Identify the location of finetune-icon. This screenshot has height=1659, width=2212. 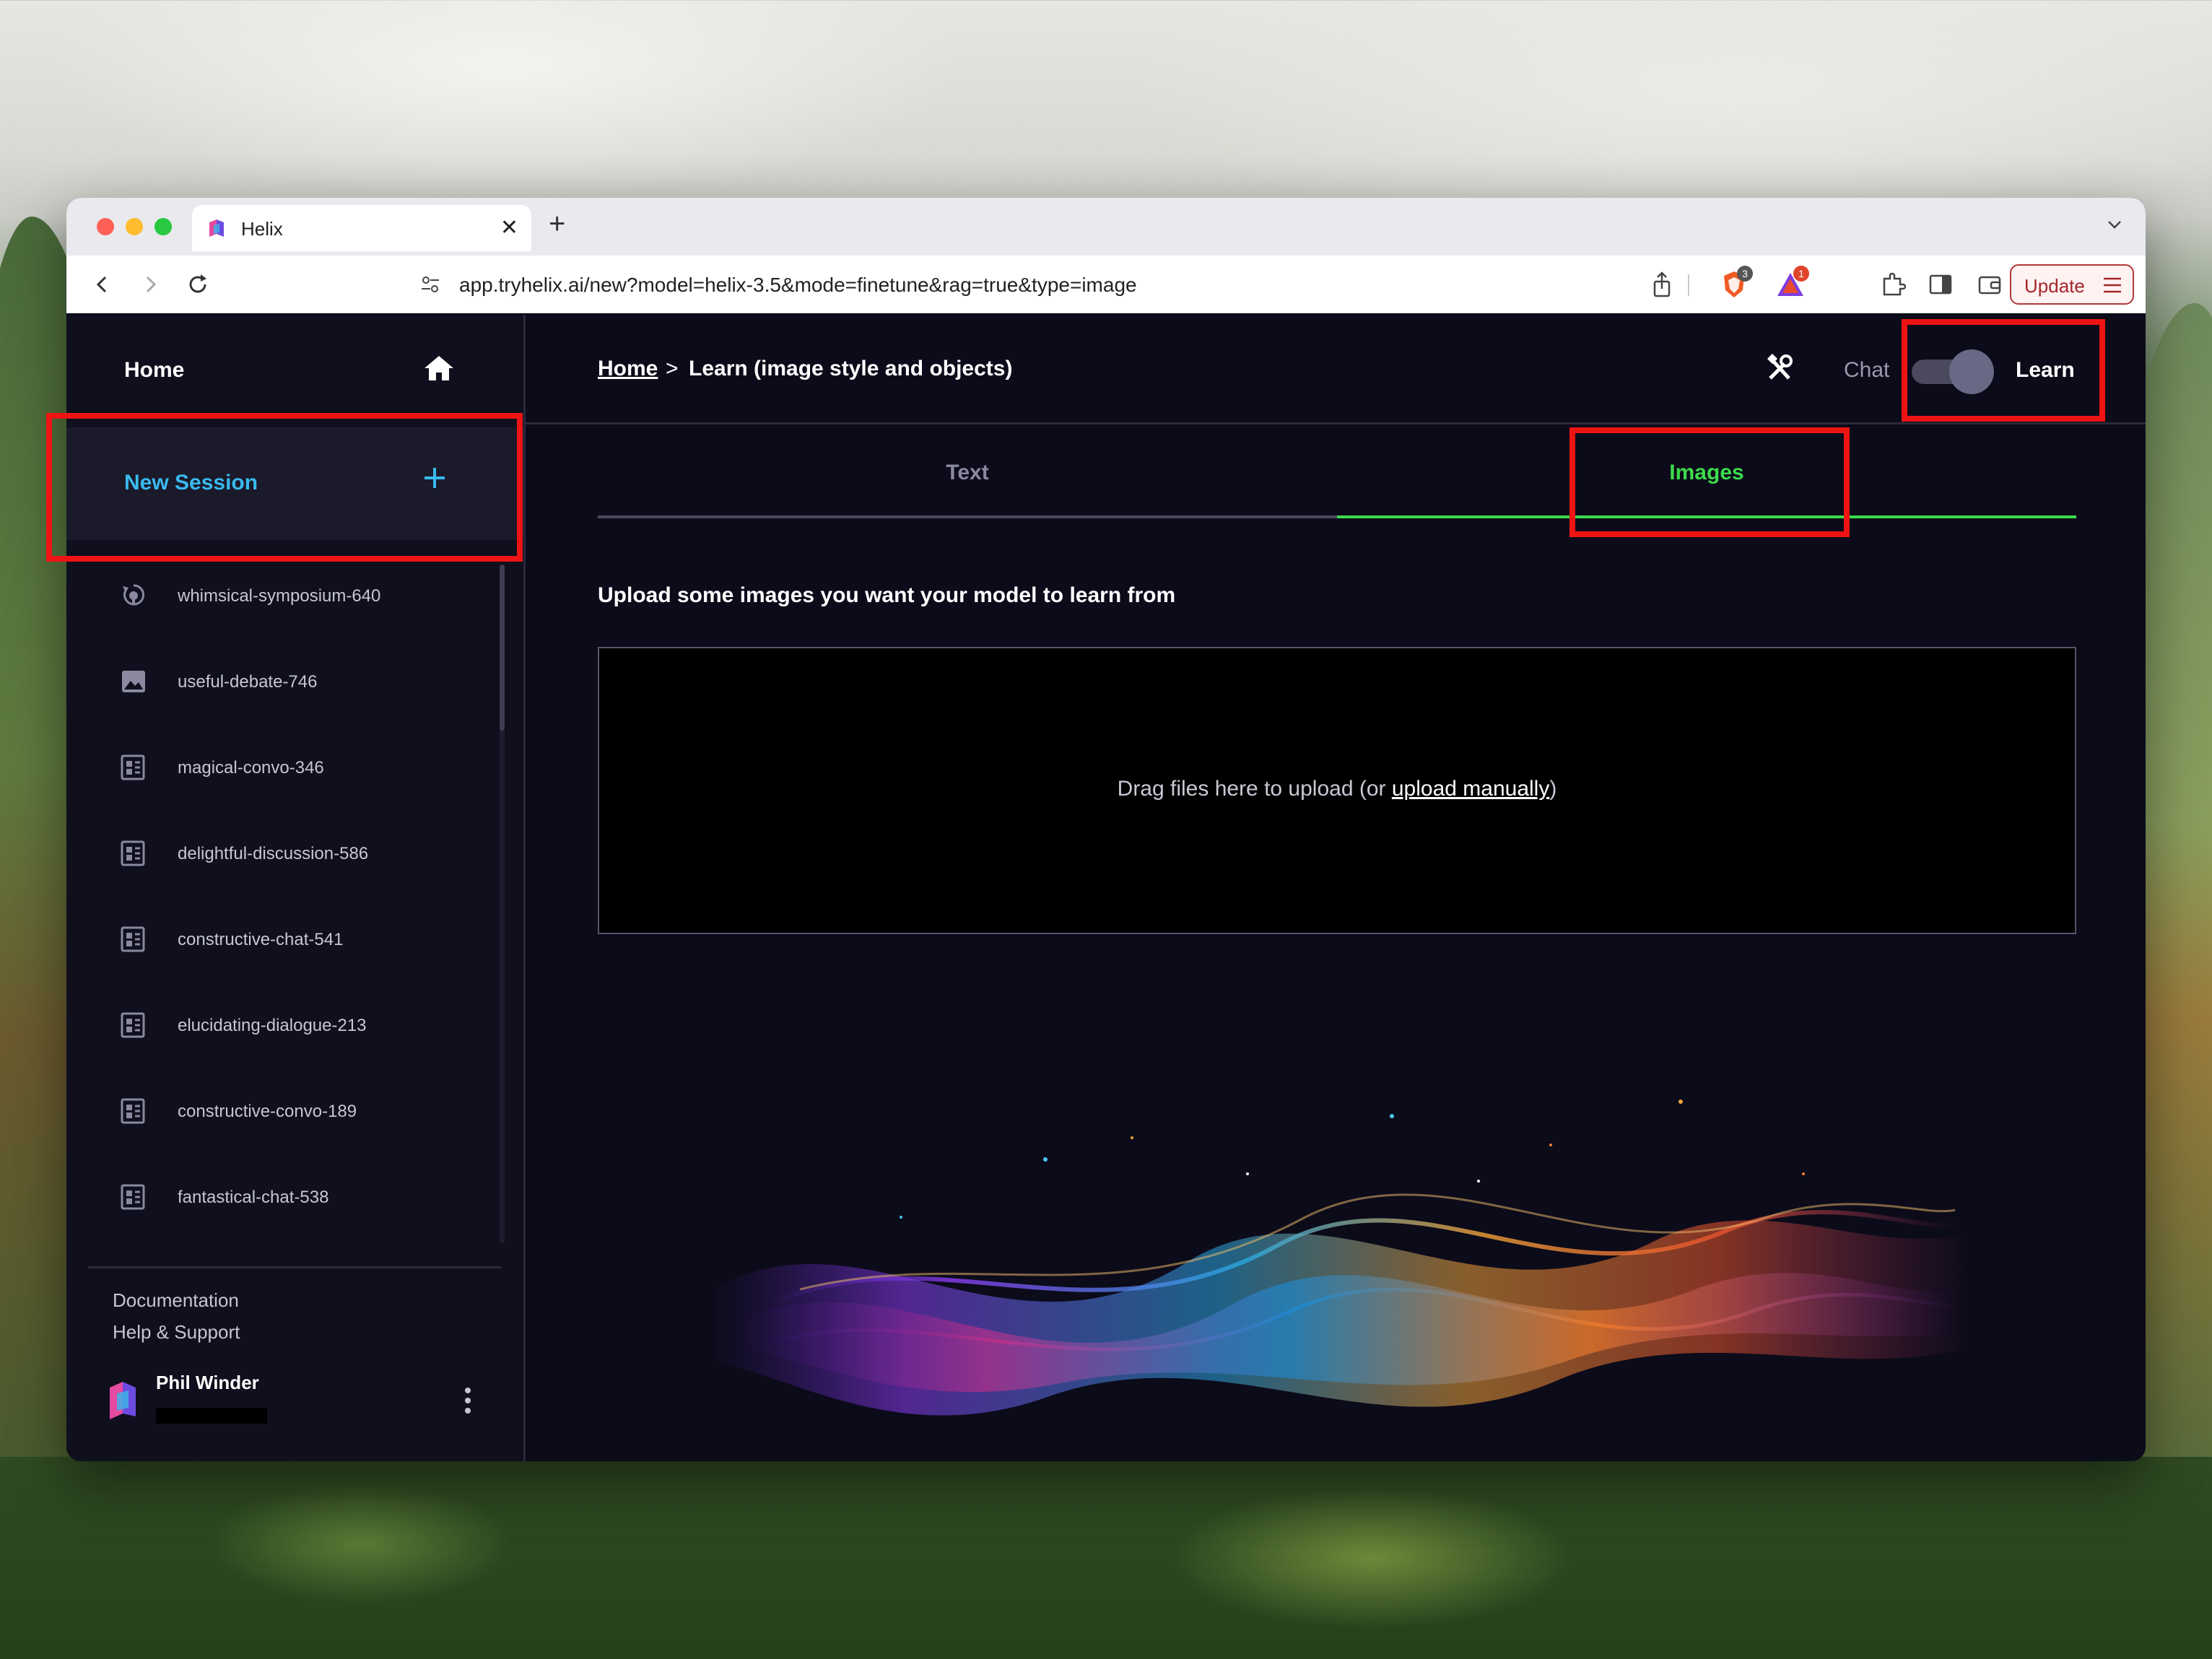
(133, 595).